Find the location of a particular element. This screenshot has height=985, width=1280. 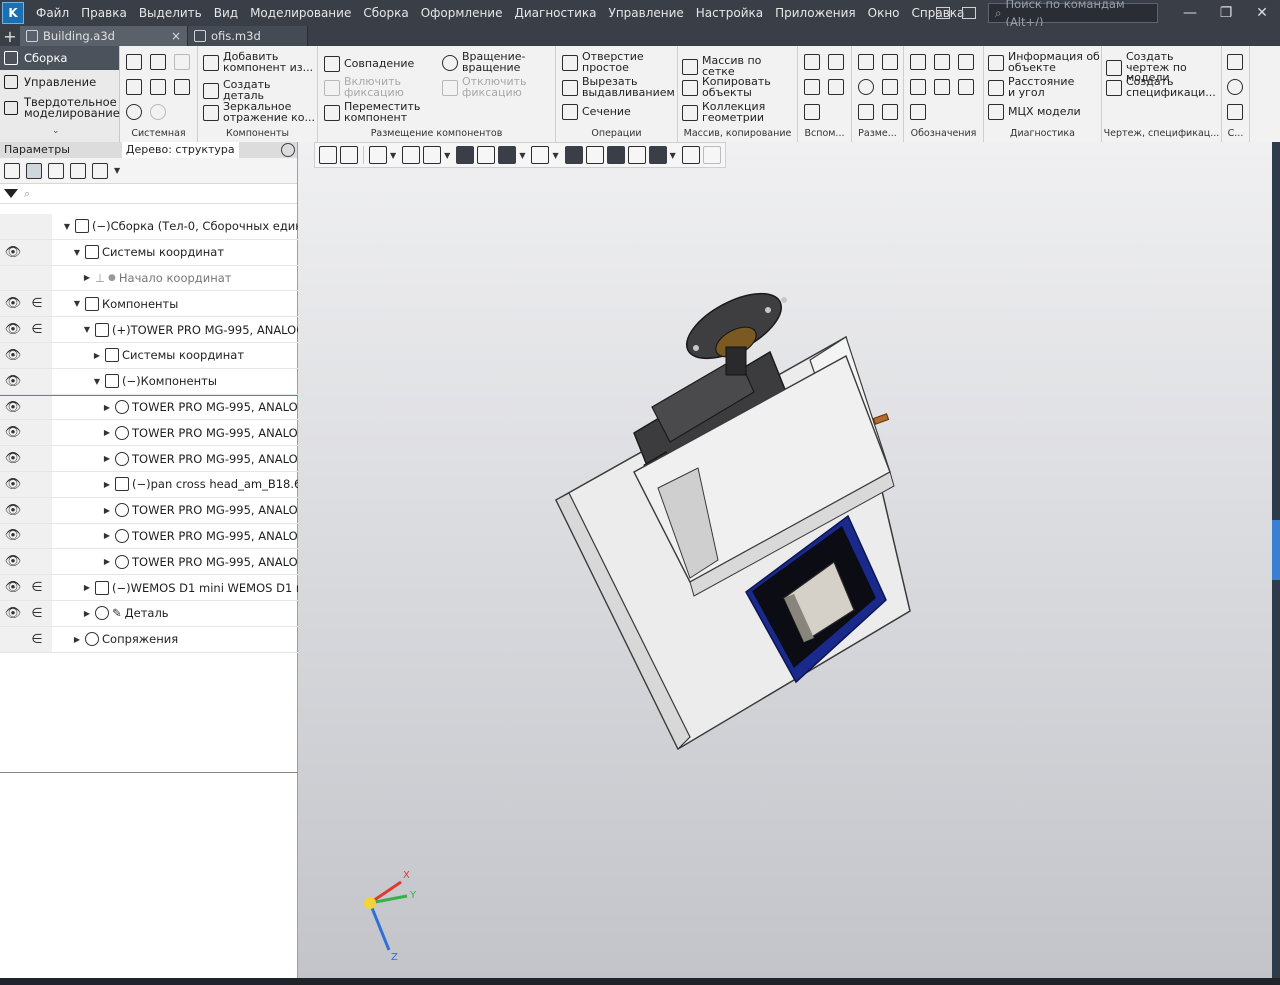

tree-row: ▼ (−)Сборка (Тел-0, Сборочных единиц is located at coordinates (149, 227).